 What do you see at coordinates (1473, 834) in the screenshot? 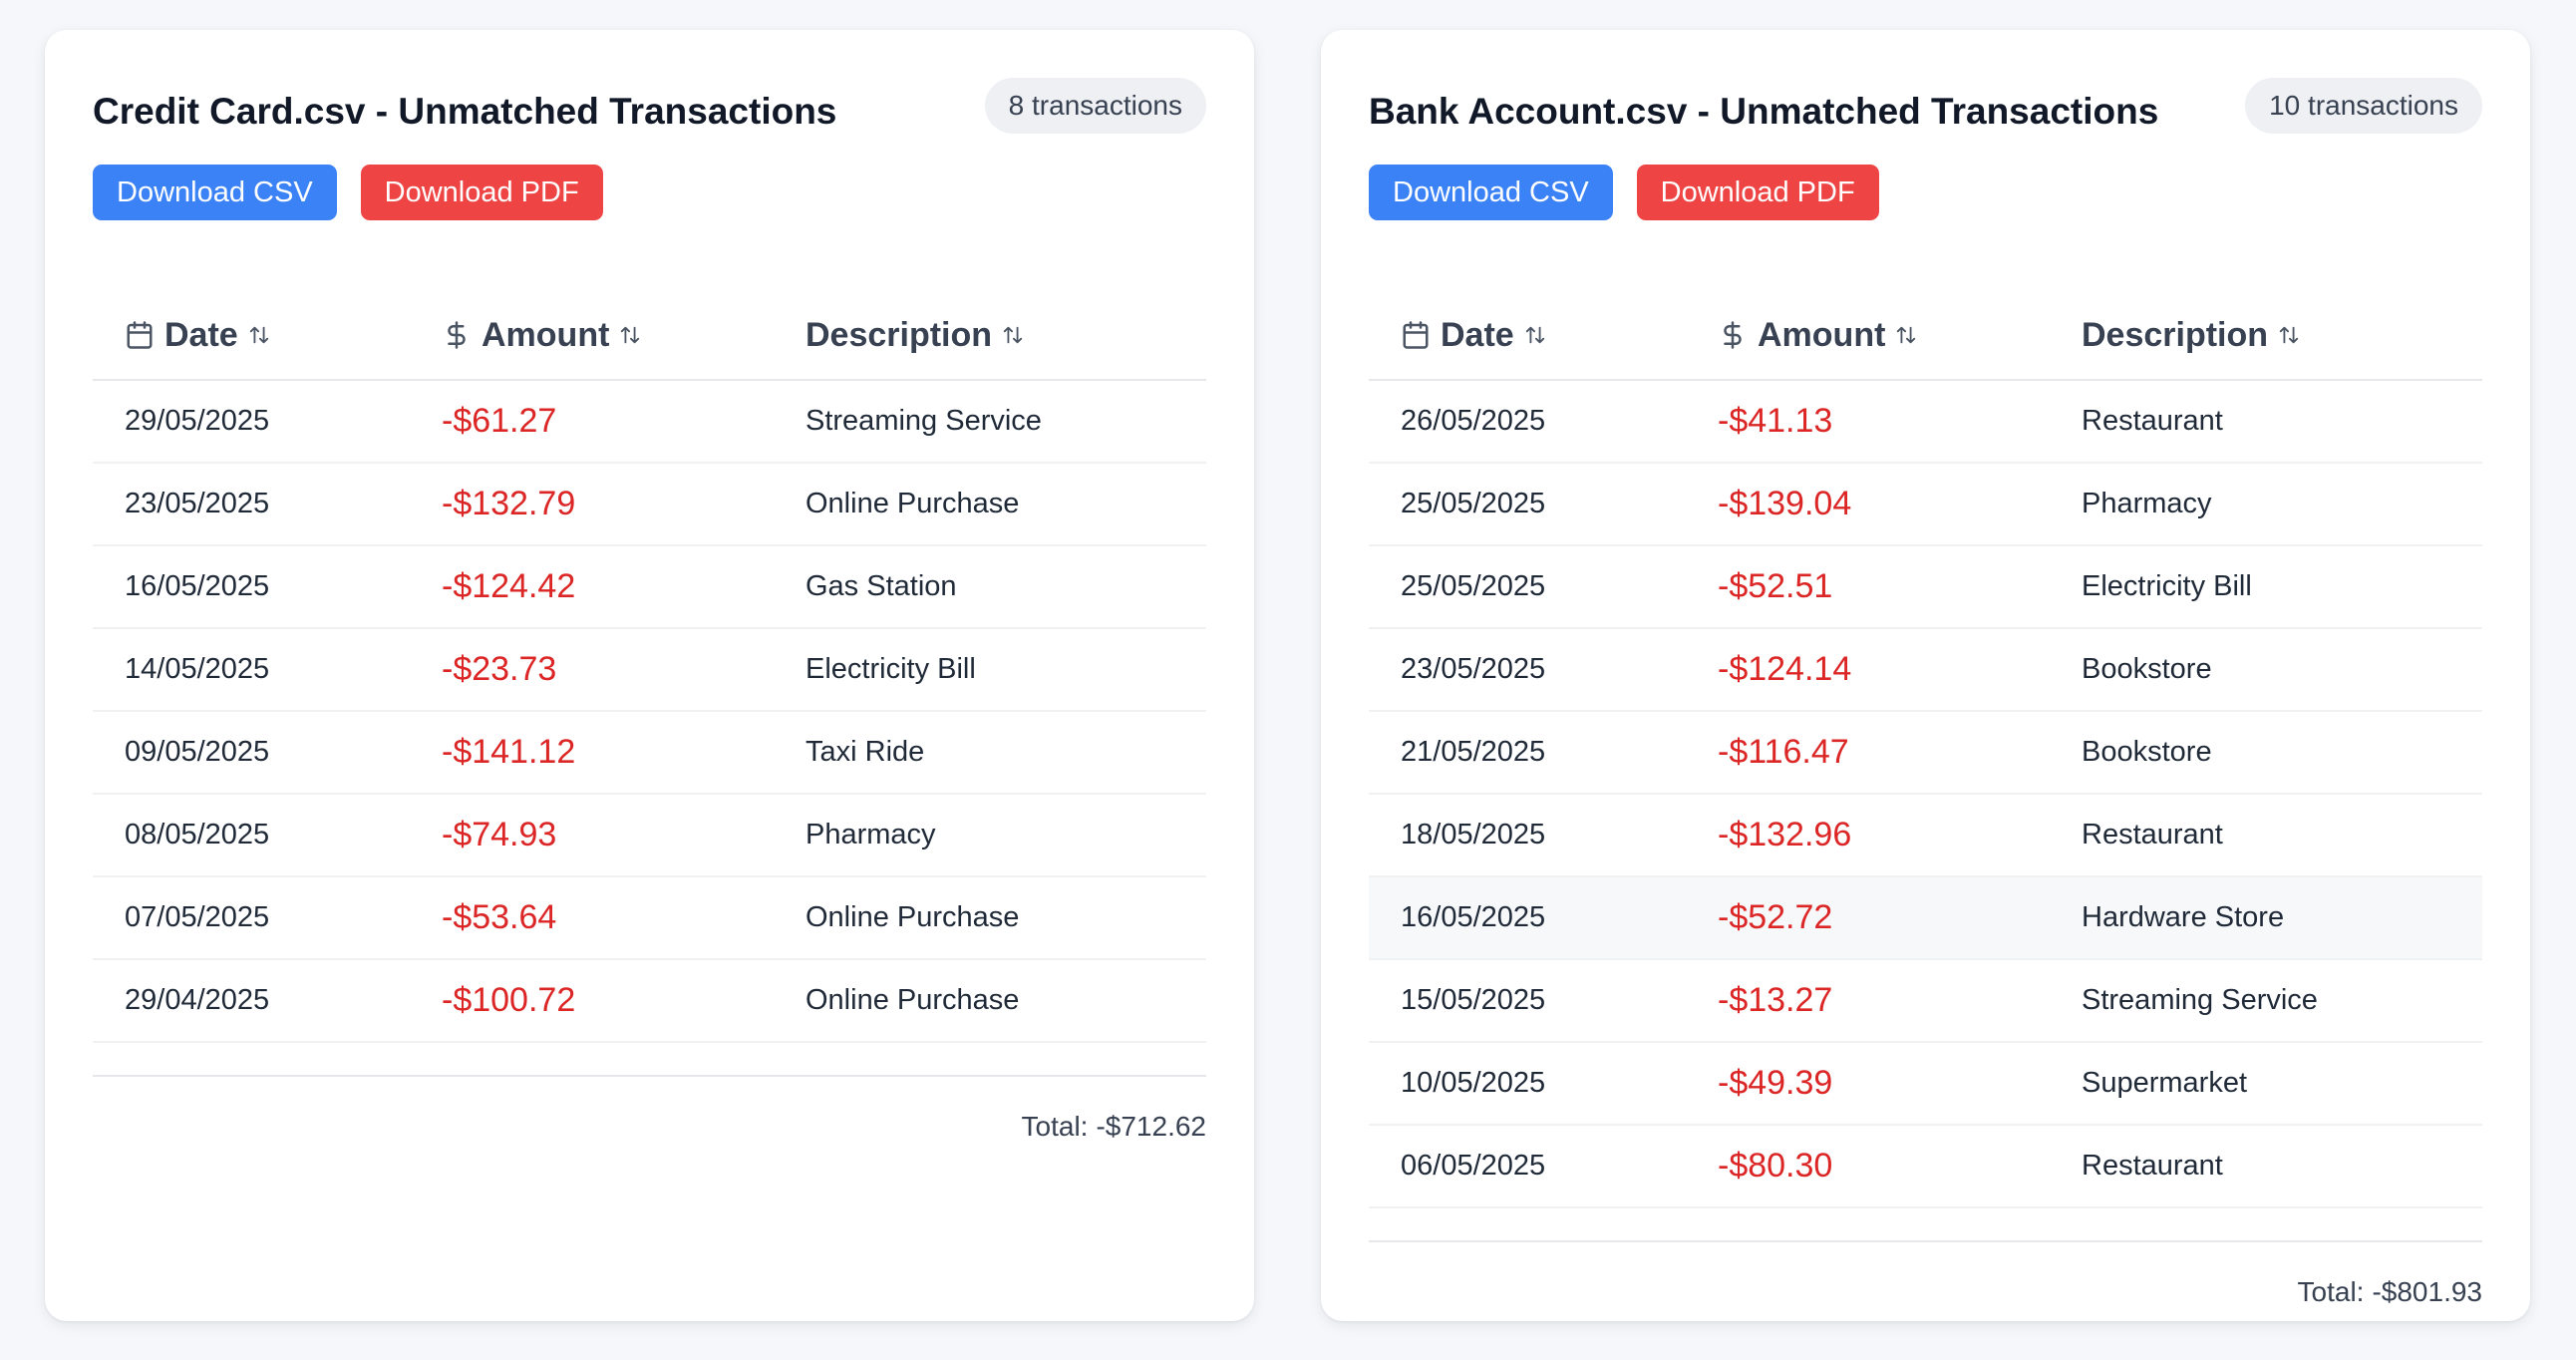
I see `date-cell: 18/05/2025` at bounding box center [1473, 834].